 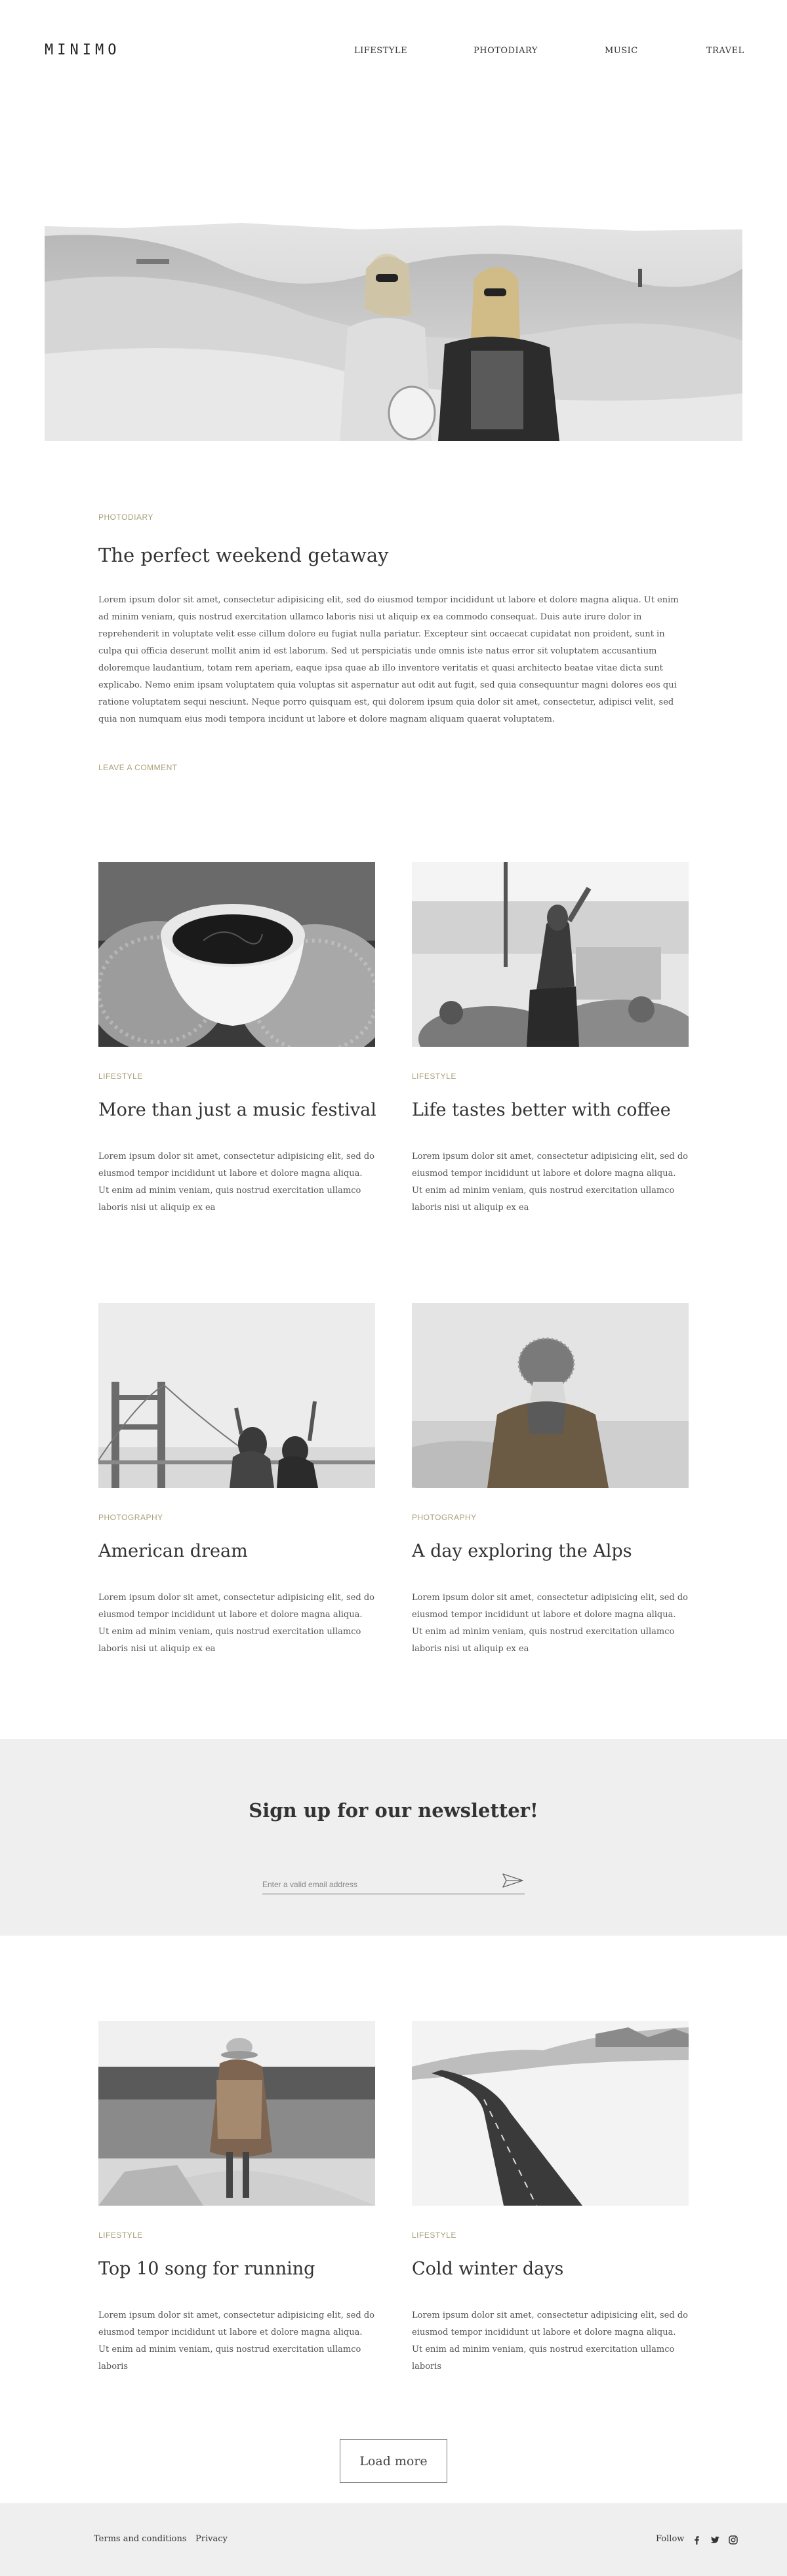 I want to click on nav-music: MUSIC, so click(x=621, y=51).